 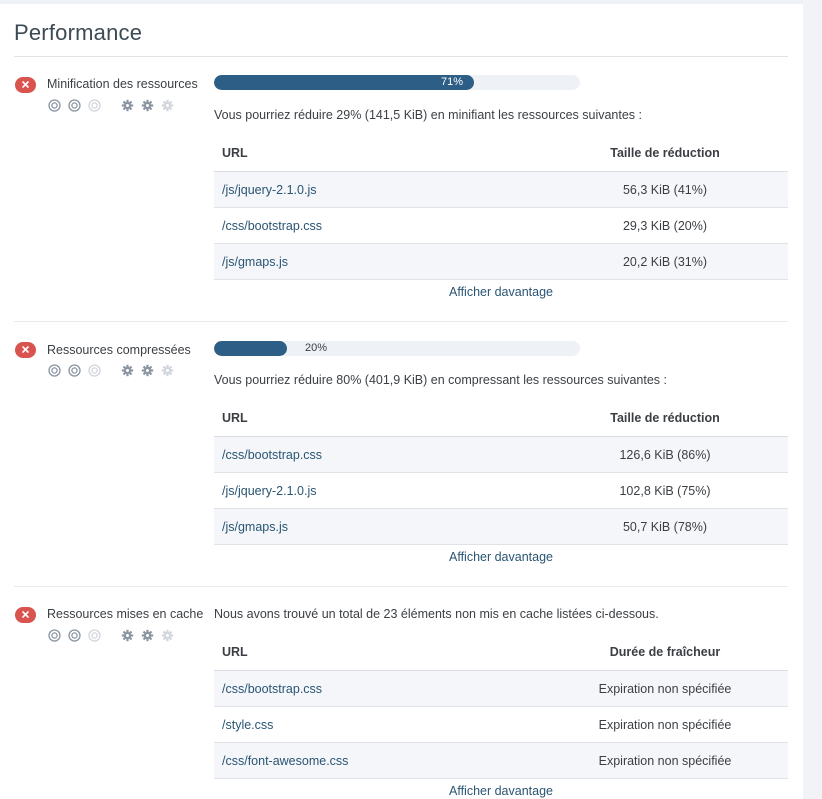 I want to click on progress-label: 71%, so click(x=452, y=82).